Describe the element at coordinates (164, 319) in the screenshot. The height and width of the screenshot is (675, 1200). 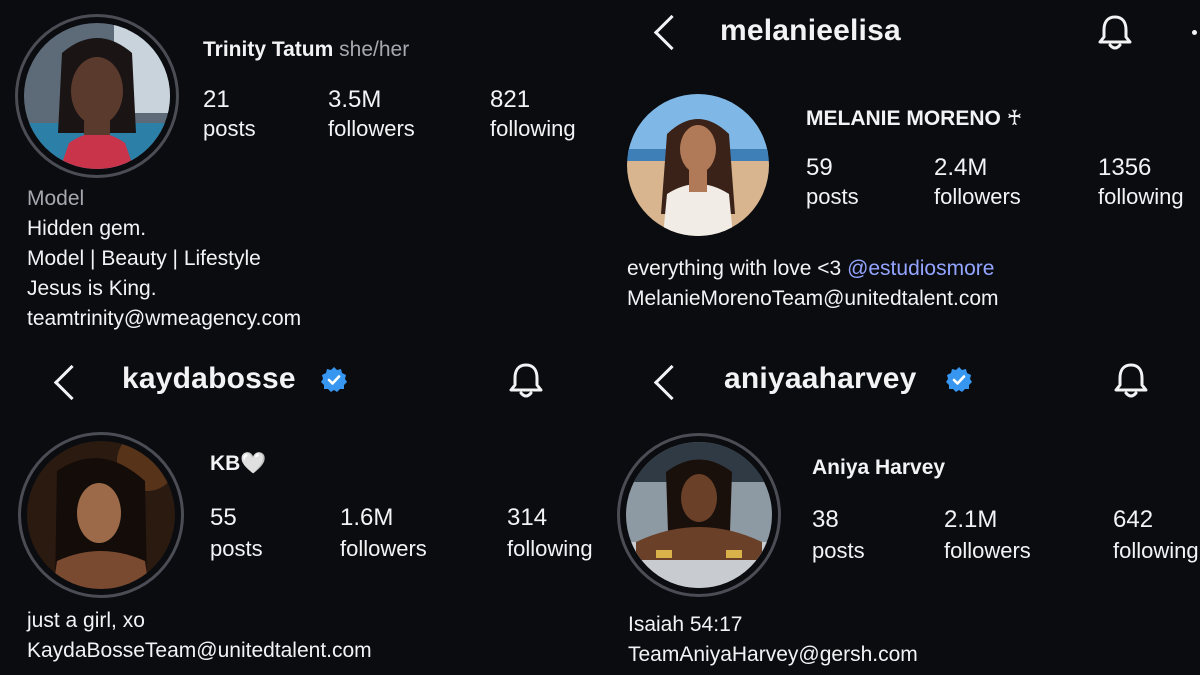
I see `bio-email: teamtrinity@wmeagency.com` at that location.